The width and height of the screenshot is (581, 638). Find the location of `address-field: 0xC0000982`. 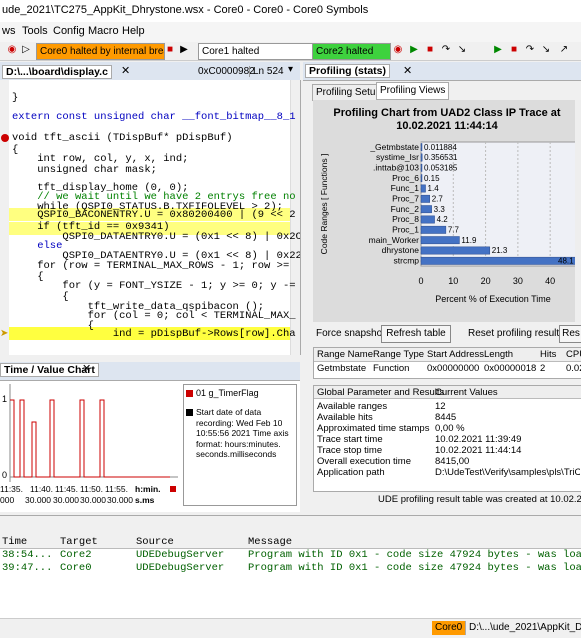

address-field: 0xC0000982 is located at coordinates (226, 71).